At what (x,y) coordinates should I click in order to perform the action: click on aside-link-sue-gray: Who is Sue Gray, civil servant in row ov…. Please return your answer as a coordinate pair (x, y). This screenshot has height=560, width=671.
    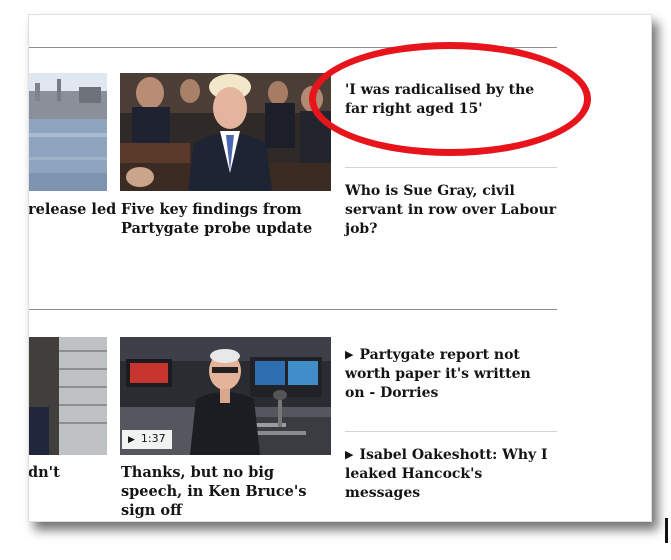
    Looking at the image, I should click on (452, 210).